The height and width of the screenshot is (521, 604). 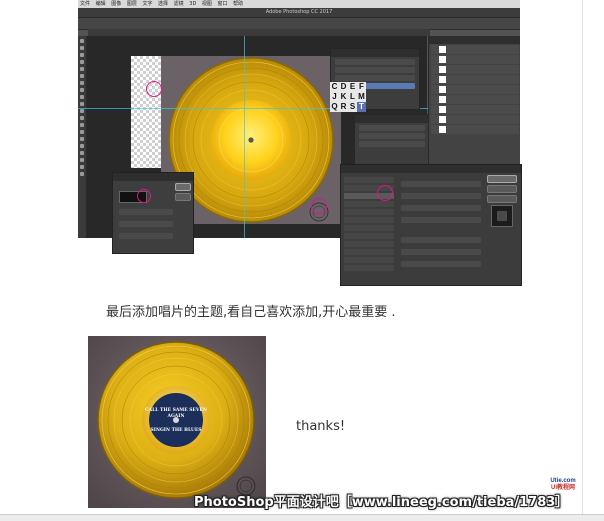 I want to click on letter-cell: F, so click(x=361, y=87).